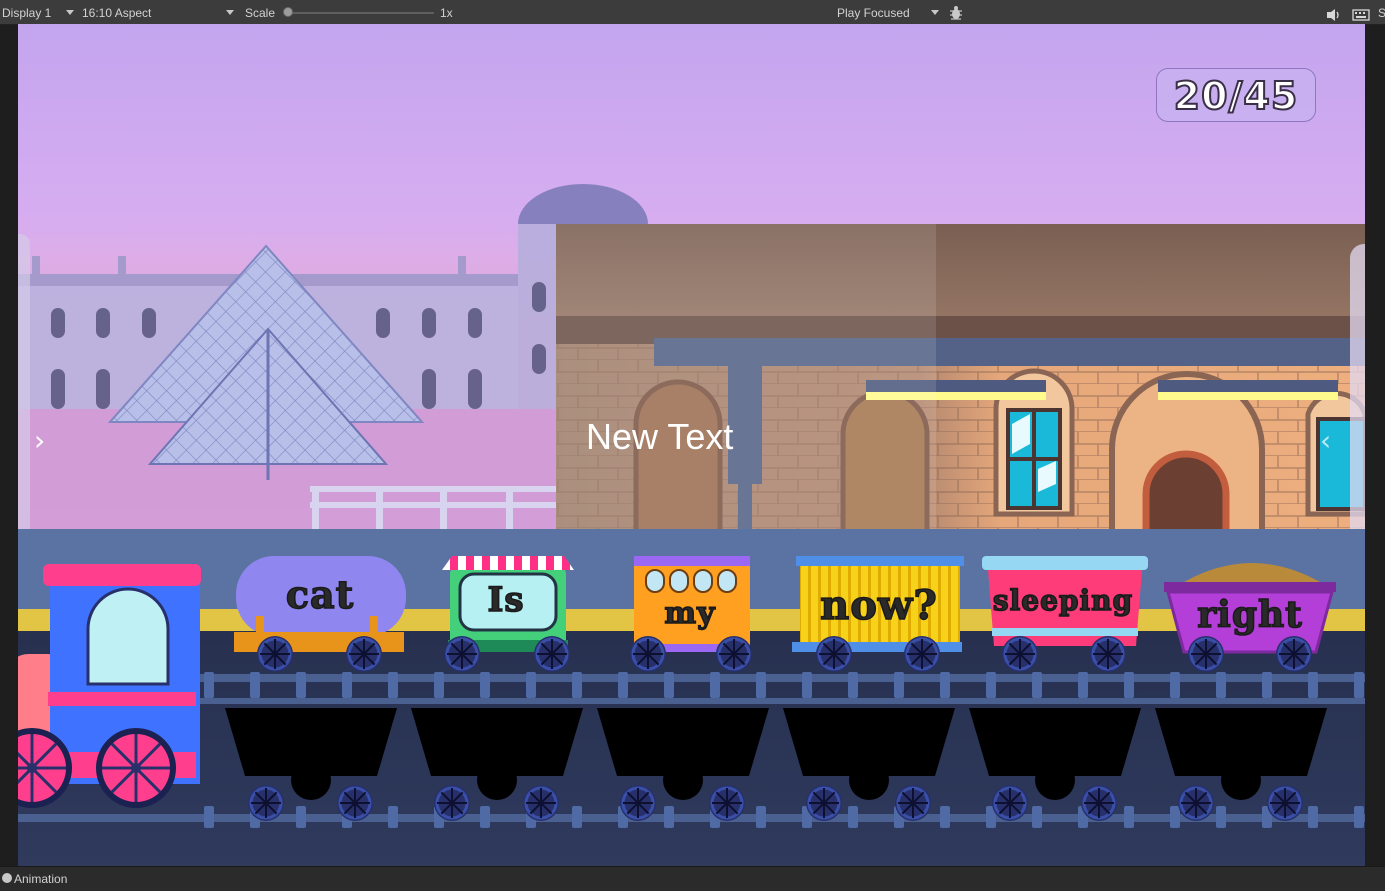 The width and height of the screenshot is (1385, 891). Describe the element at coordinates (446, 13) in the screenshot. I see `scale-value: 1x` at that location.